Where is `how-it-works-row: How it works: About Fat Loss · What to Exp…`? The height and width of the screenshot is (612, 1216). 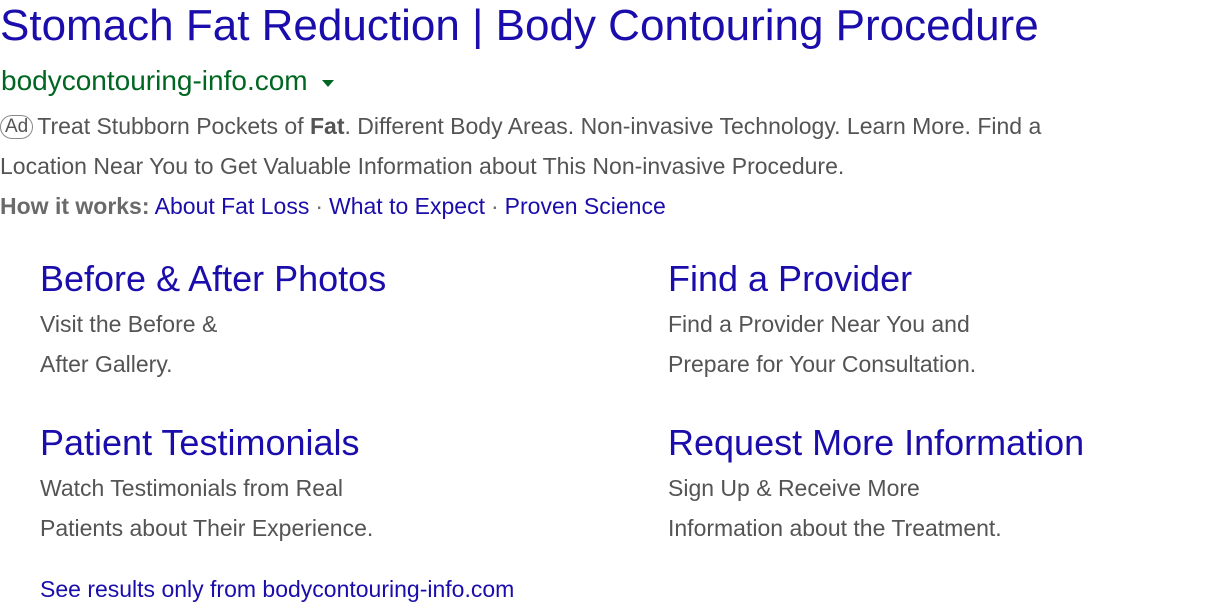 how-it-works-row: How it works: About Fat Loss · What to Exp… is located at coordinates (333, 206).